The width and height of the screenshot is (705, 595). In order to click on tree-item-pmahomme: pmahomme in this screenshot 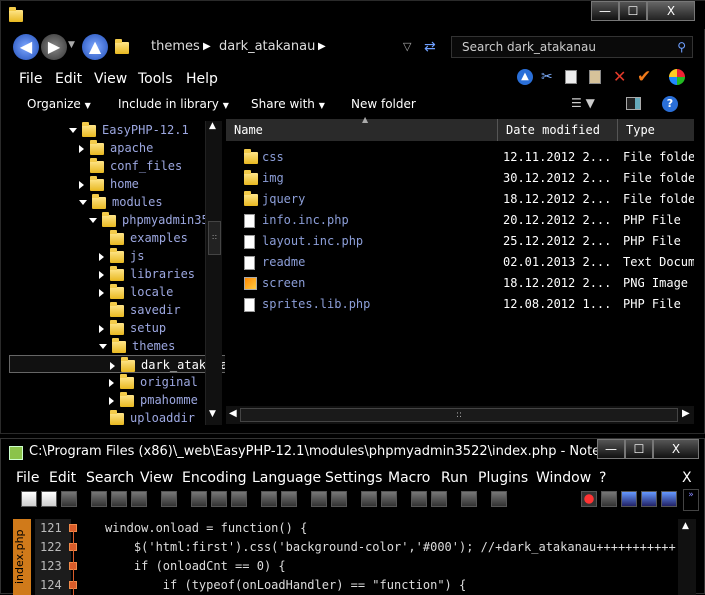, I will do `click(153, 400)`.